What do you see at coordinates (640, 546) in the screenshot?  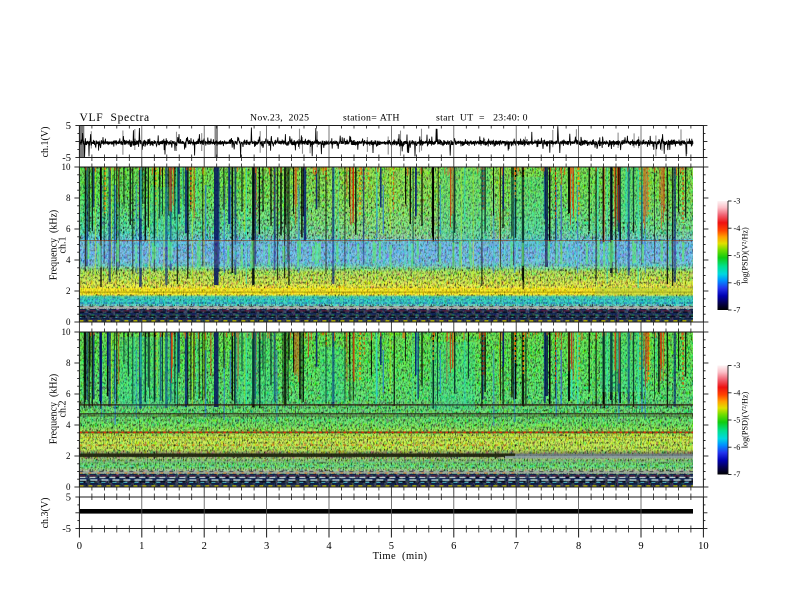 I see `svg-text: 9` at bounding box center [640, 546].